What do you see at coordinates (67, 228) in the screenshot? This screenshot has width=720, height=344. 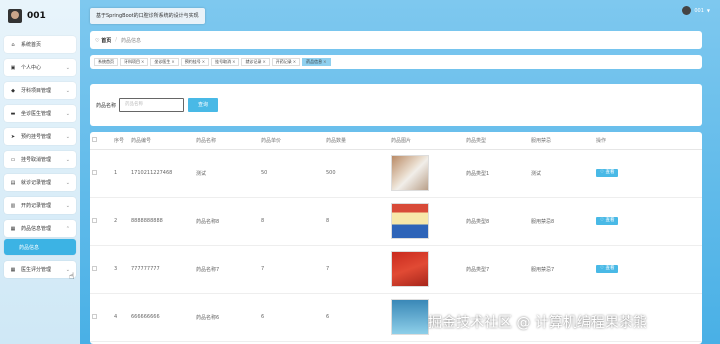 I see `chevron-icon: ⌃` at bounding box center [67, 228].